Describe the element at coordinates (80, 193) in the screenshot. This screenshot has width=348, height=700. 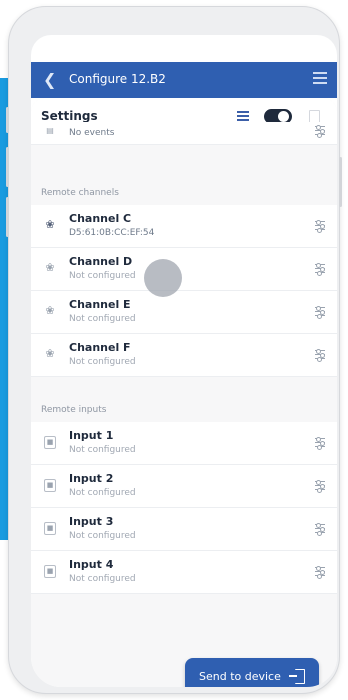
I see `section-title-remote-channels: Remote channels` at that location.